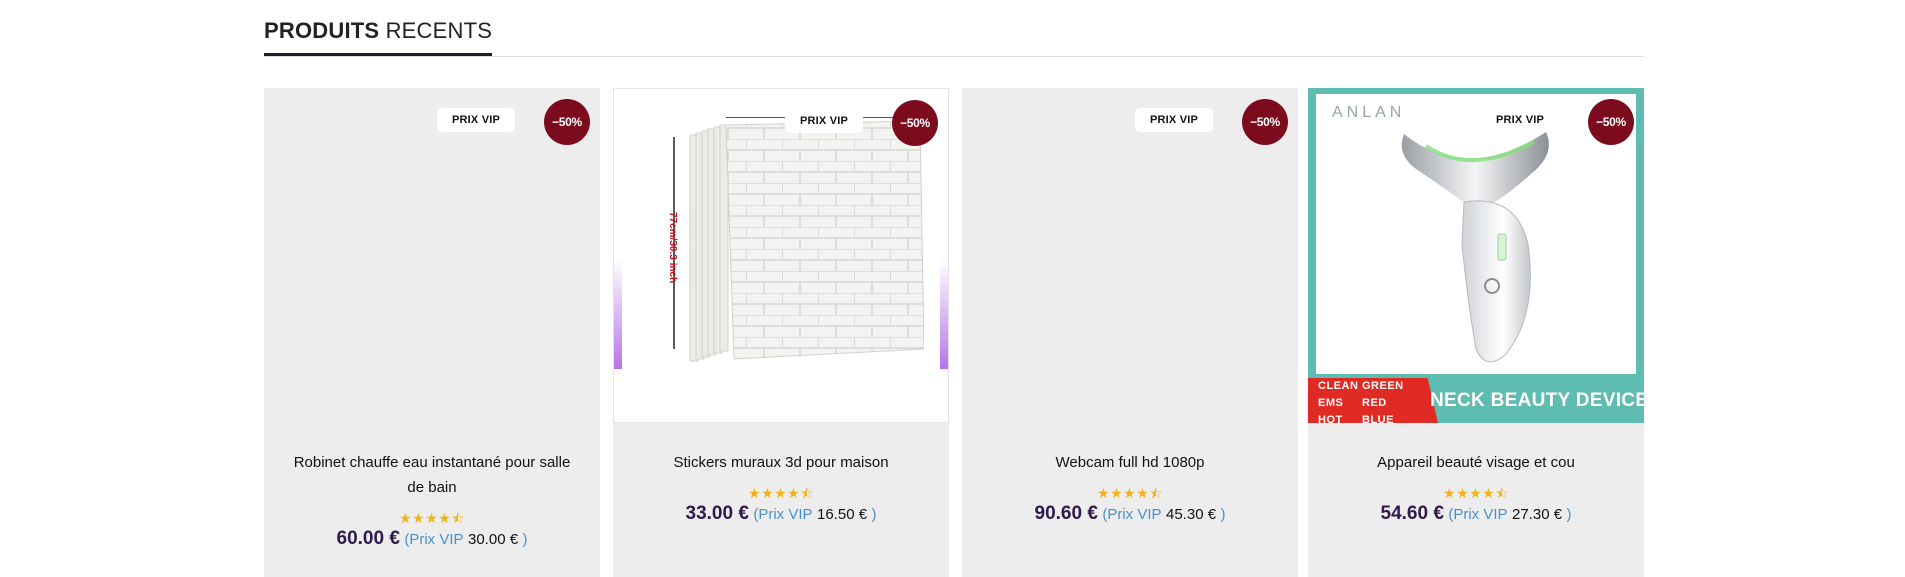  What do you see at coordinates (1383, 401) in the screenshot?
I see `modes-right: GREEN RED BLUE` at bounding box center [1383, 401].